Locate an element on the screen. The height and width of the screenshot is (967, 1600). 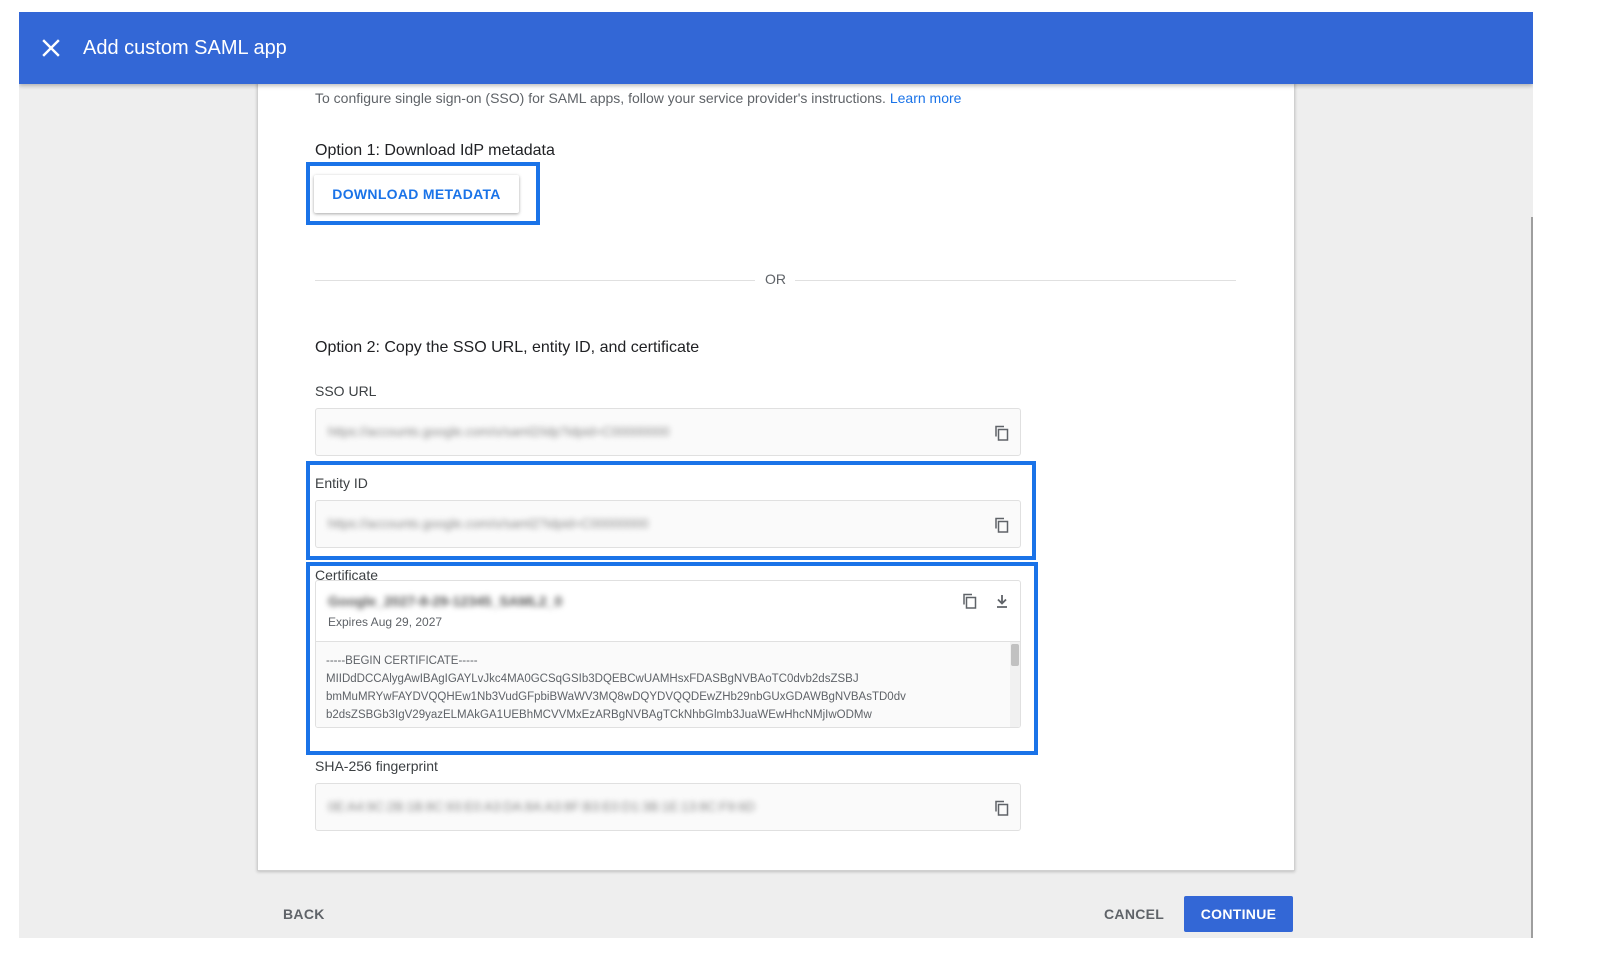
continue-button: CONTINUE is located at coordinates (1238, 914).